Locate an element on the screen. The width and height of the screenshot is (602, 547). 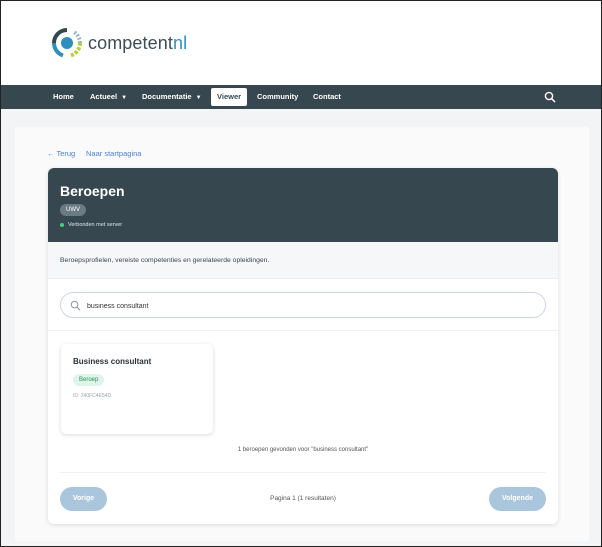
connection-status: Verbonden met server is located at coordinates (91, 225).